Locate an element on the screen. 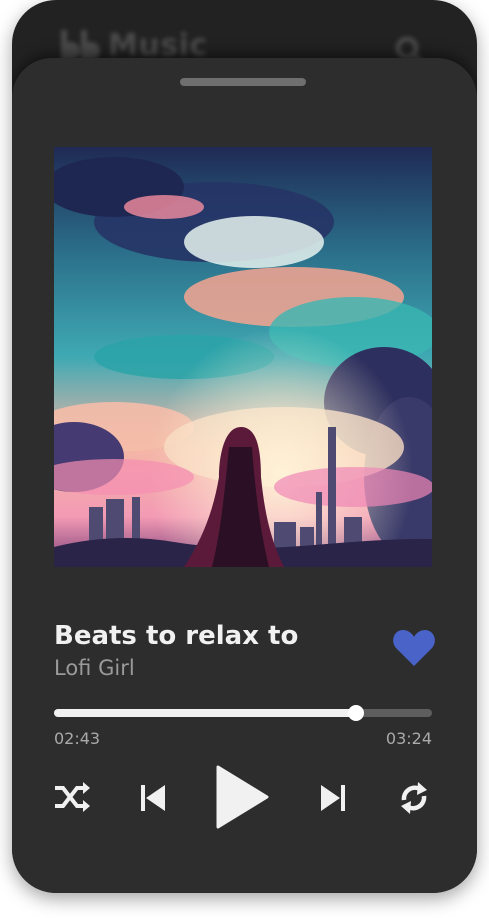 Image resolution: width=489 pixels, height=918 pixels. progress-knob is located at coordinates (356, 713).